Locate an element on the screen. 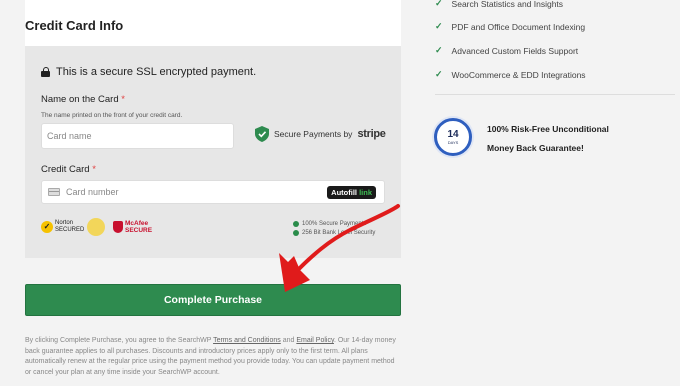 The image size is (680, 386). mcafee-logo: McAfee SECURE is located at coordinates (133, 227).